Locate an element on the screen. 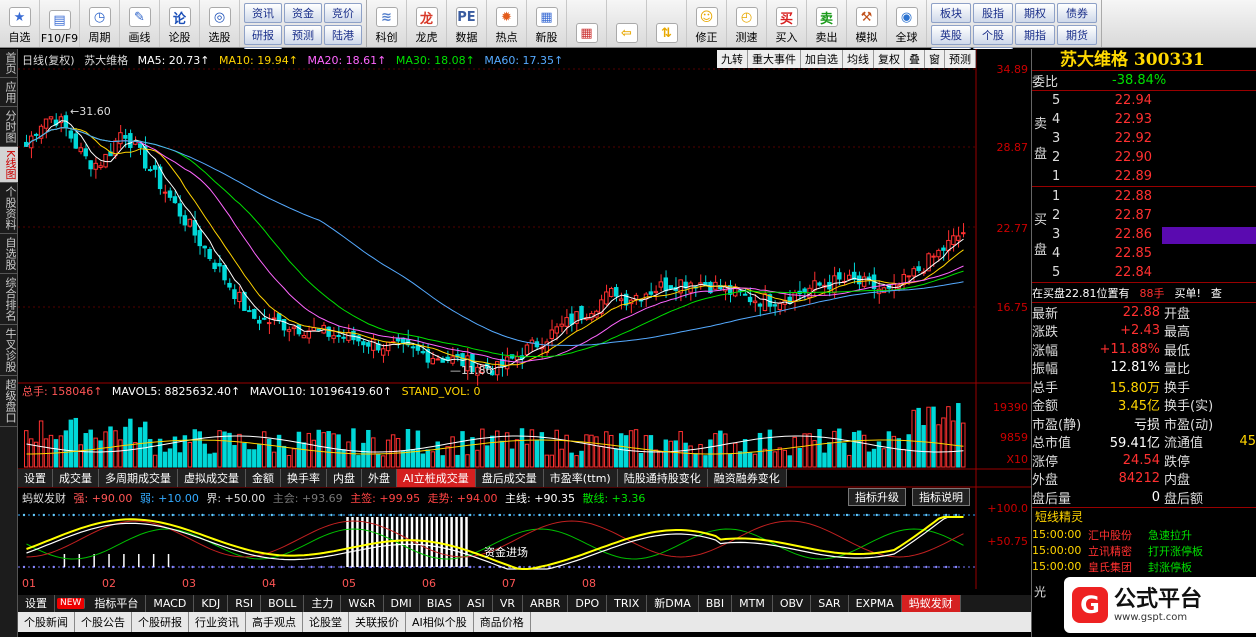  bottom-tab-3: 行业资讯 is located at coordinates (217, 622).